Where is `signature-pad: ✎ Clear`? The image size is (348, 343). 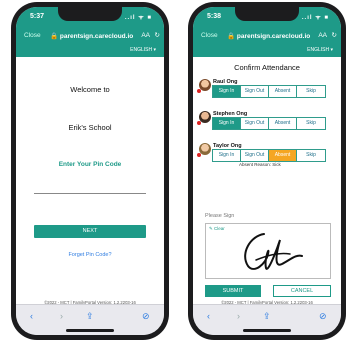
signature-pad: ✎ Clear is located at coordinates (268, 251).